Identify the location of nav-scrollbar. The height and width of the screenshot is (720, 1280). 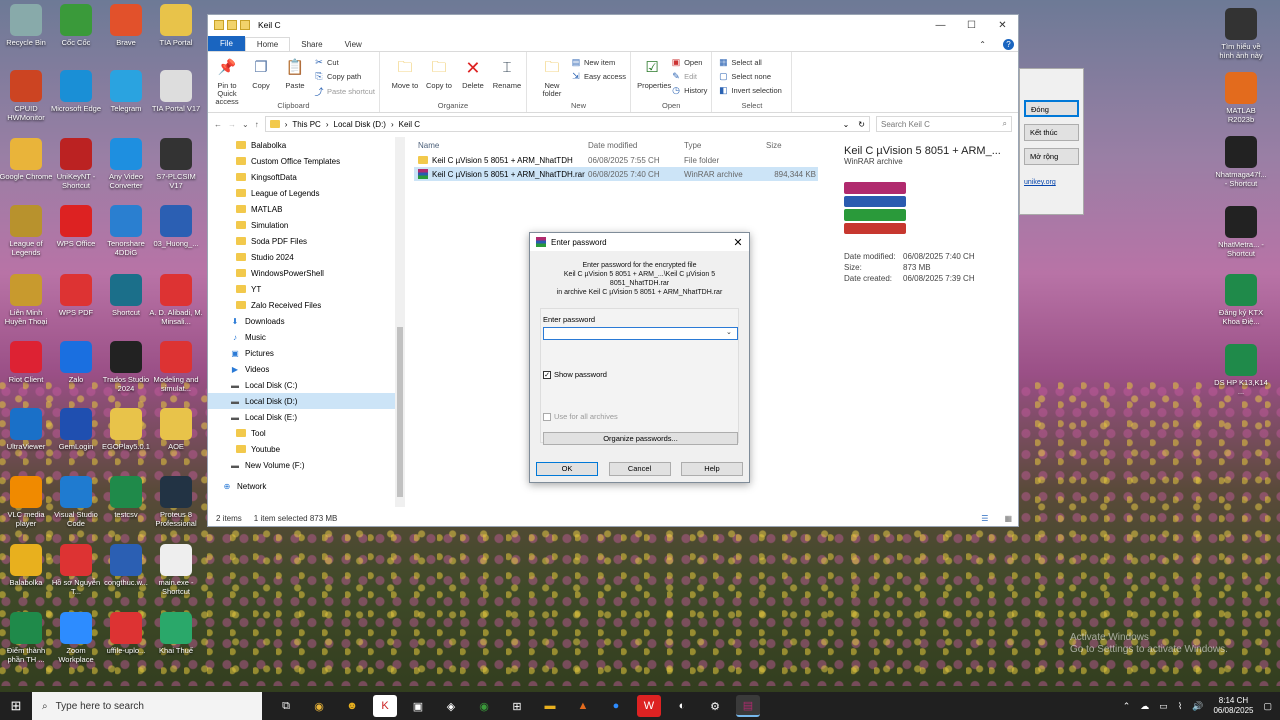
(400, 322).